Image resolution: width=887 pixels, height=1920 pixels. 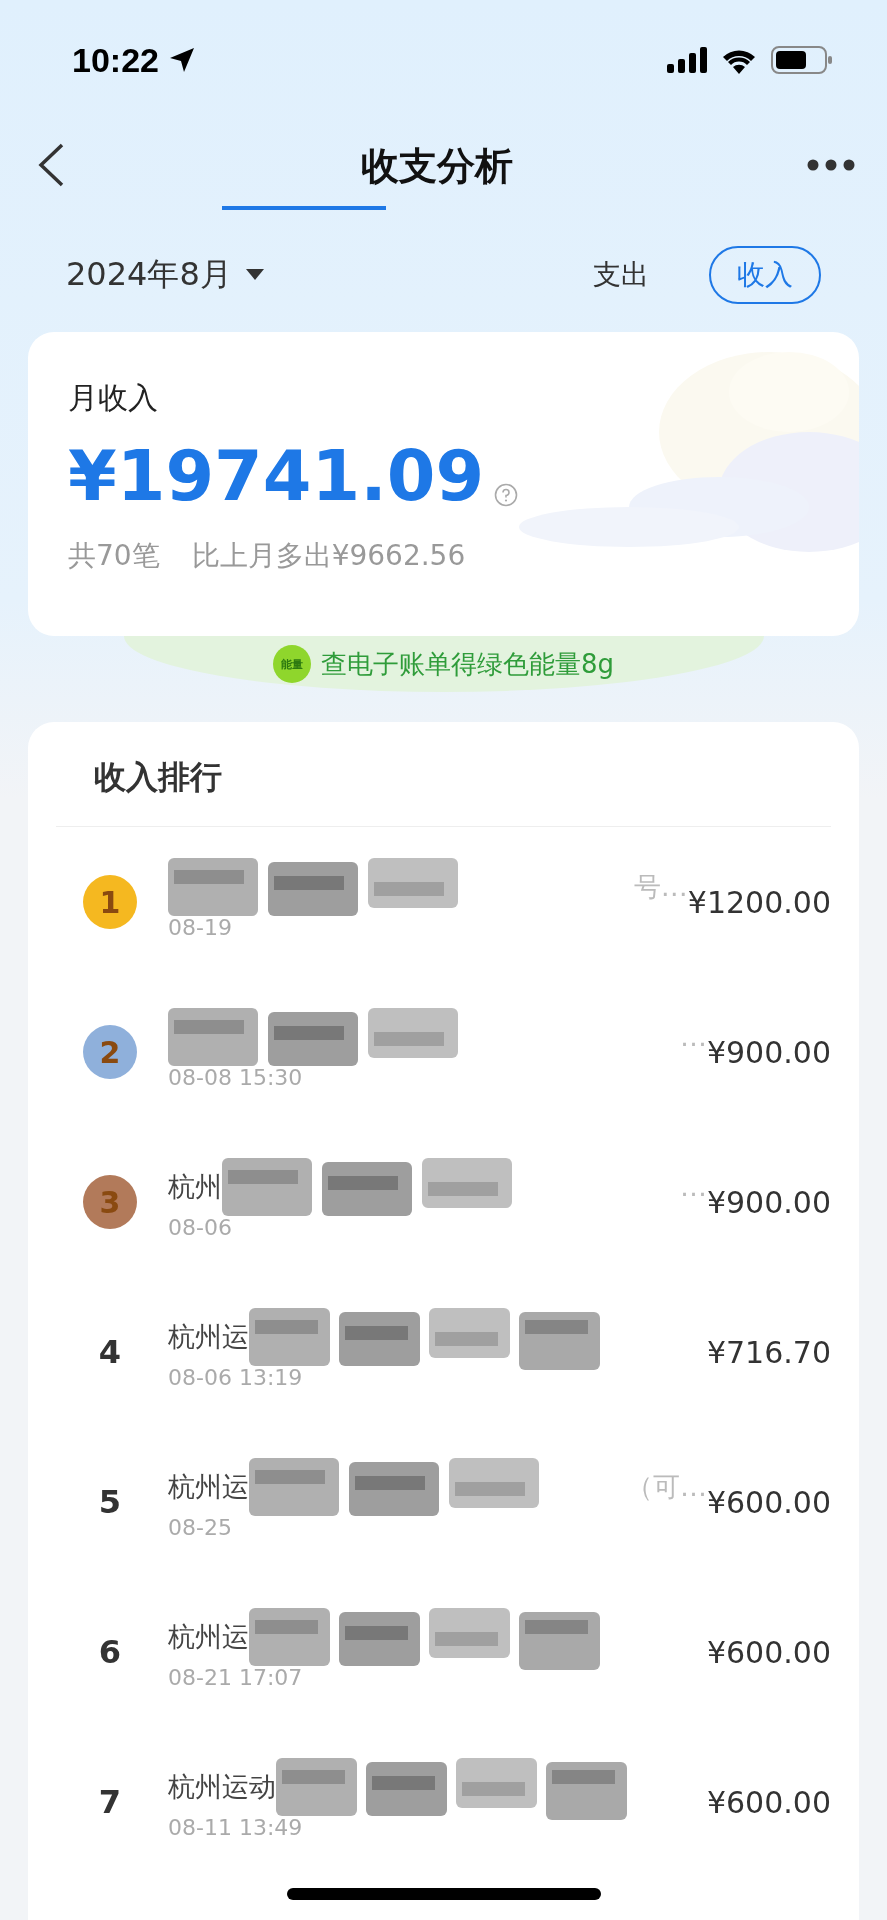 What do you see at coordinates (765, 275) in the screenshot?
I see `type-tab: 收入` at bounding box center [765, 275].